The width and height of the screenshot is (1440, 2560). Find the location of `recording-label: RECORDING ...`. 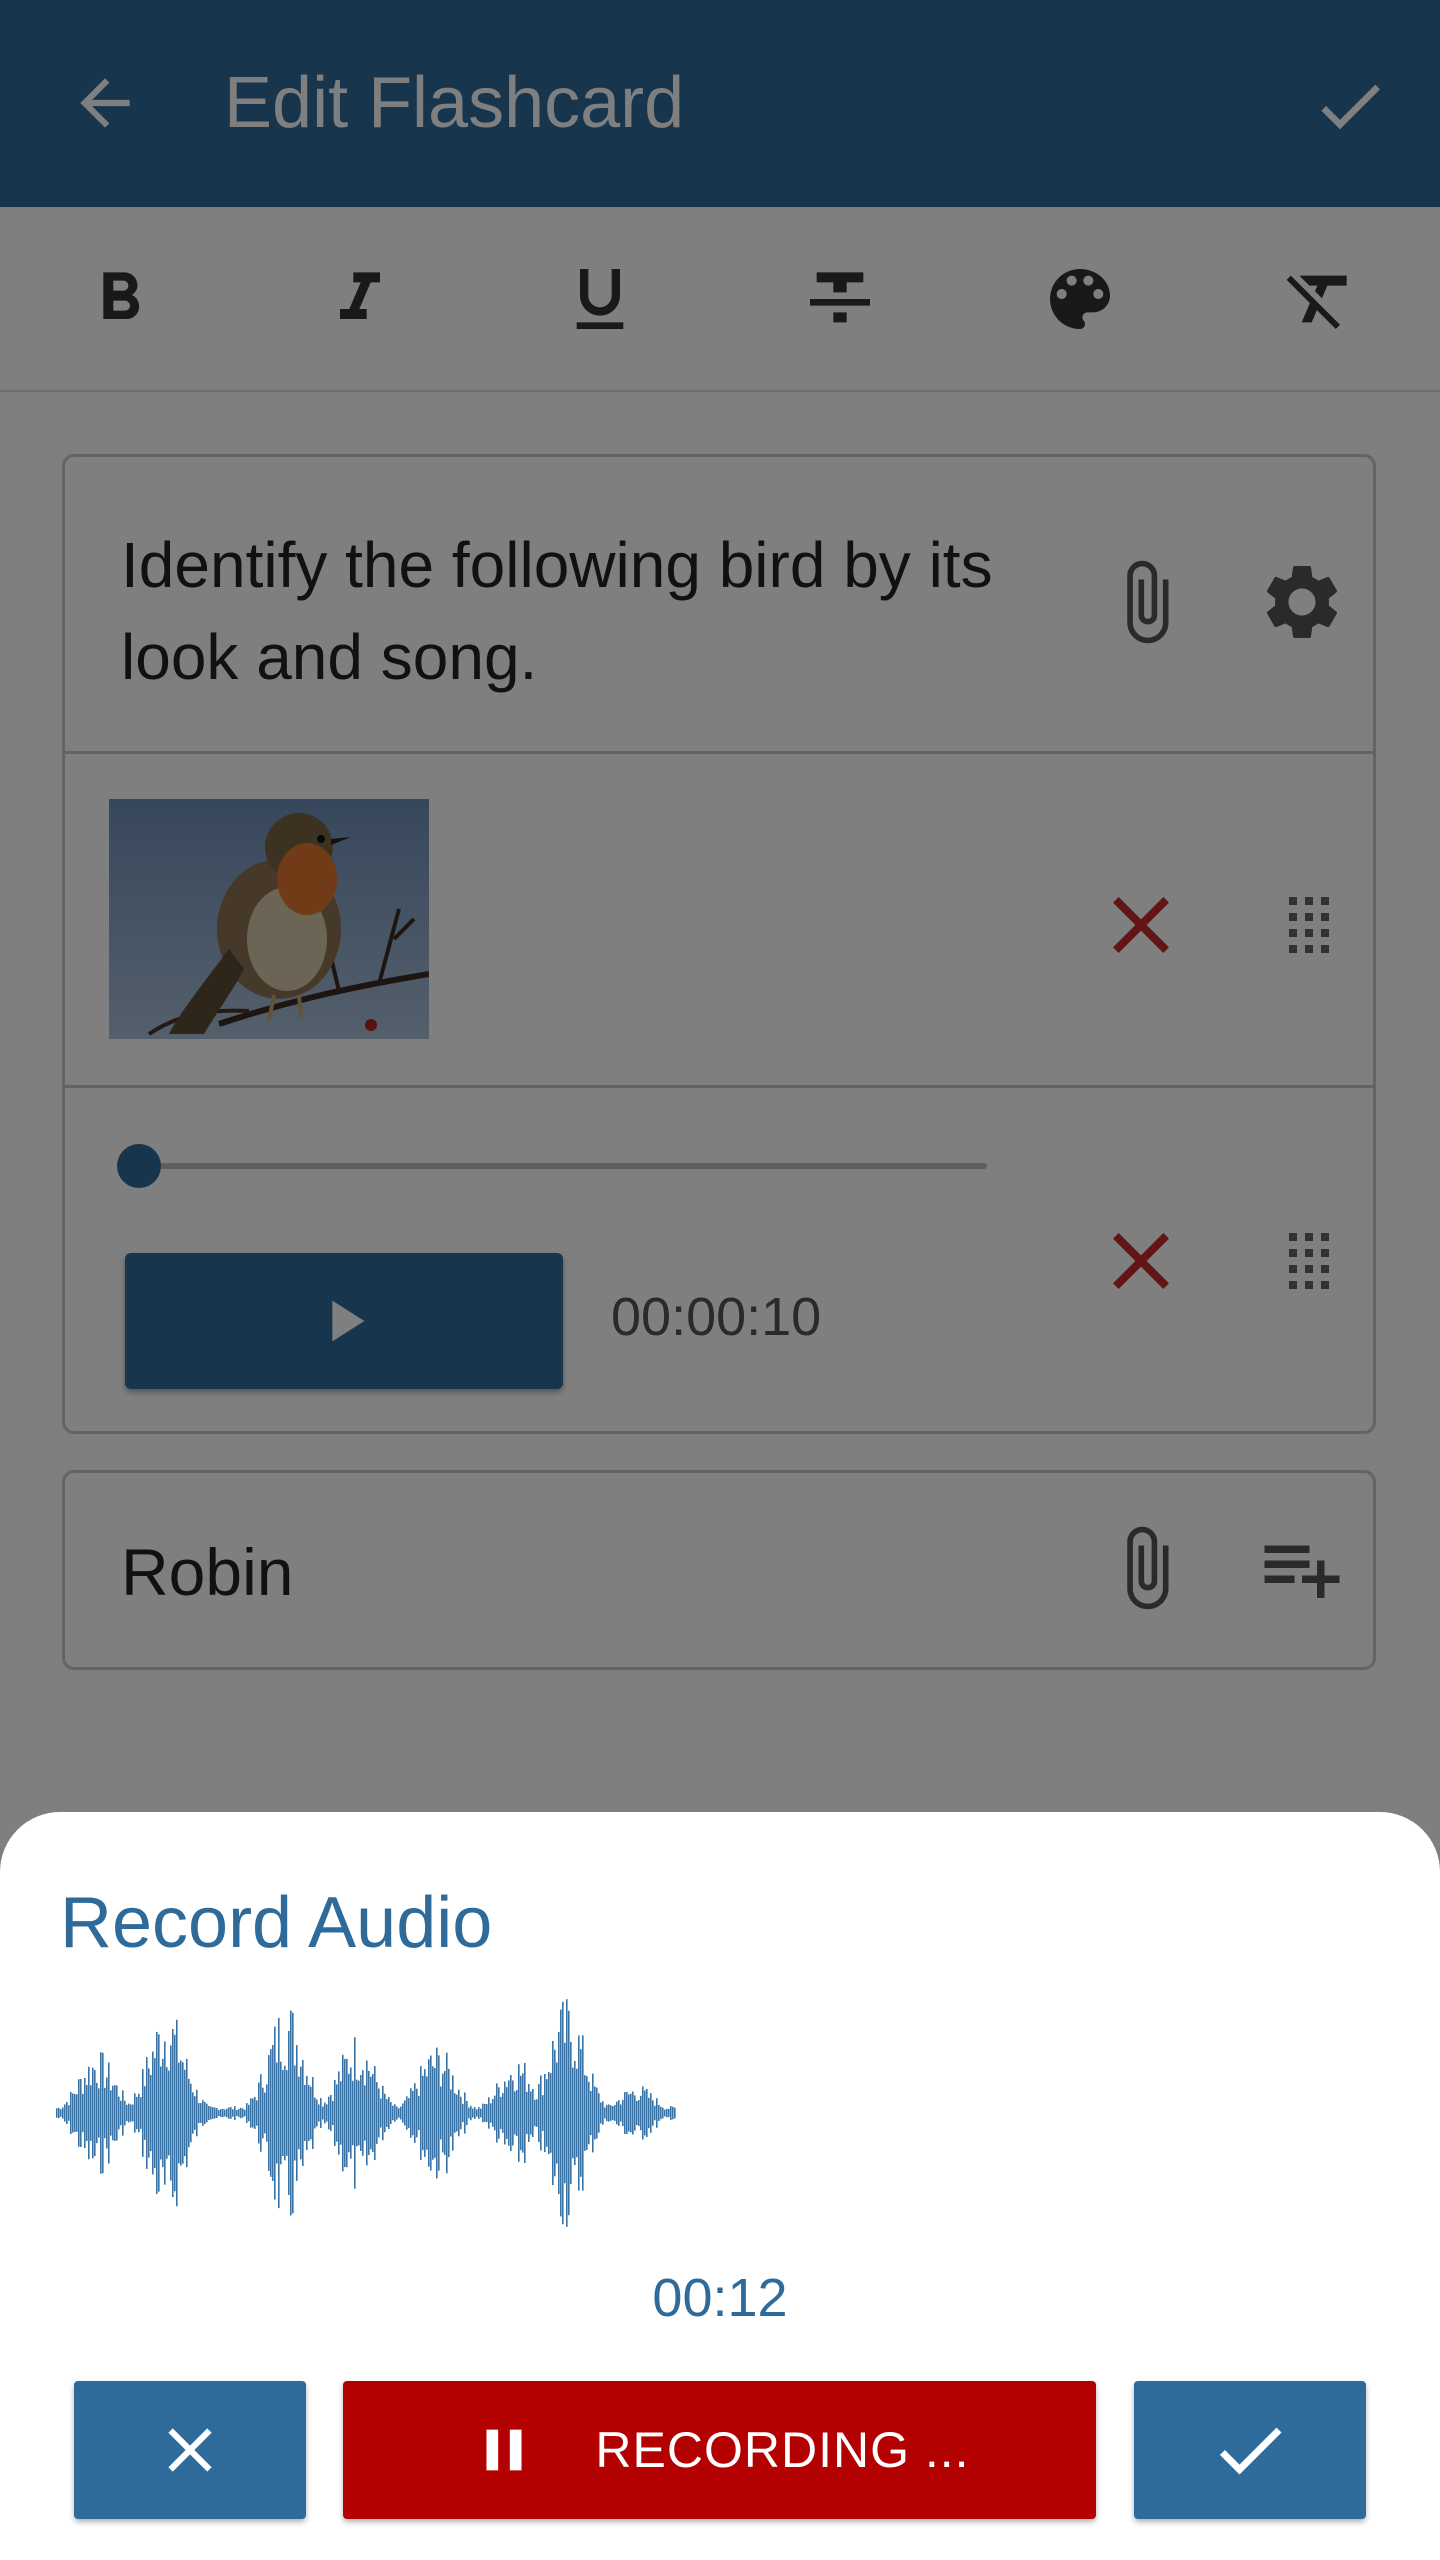

recording-label: RECORDING ... is located at coordinates (782, 2450).